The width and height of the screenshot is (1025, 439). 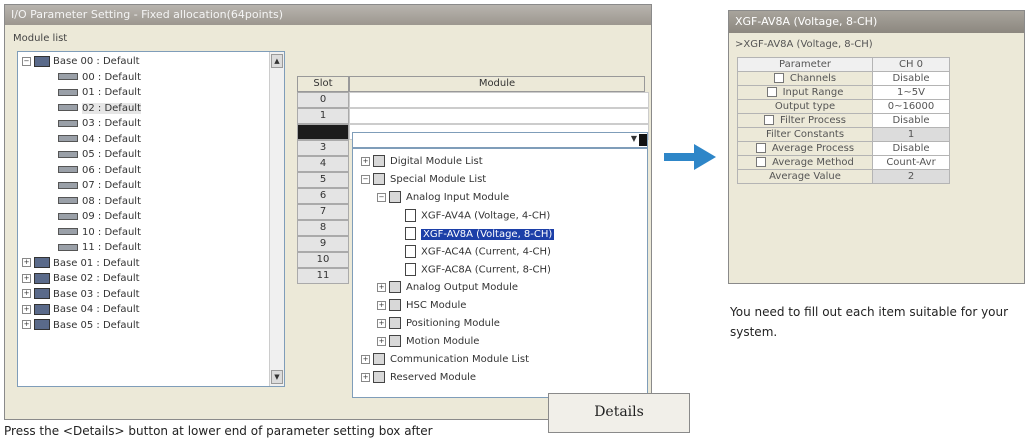 I want to click on tree-item-slot: 05 : Default, so click(x=99, y=154).